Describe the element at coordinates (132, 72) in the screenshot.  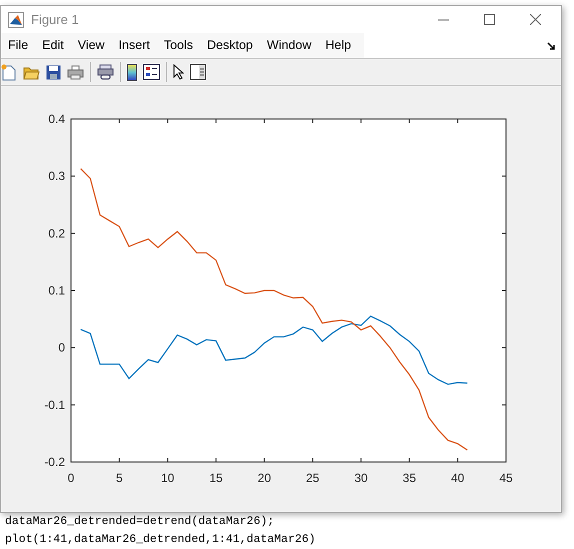
I see `colorbar-icon` at that location.